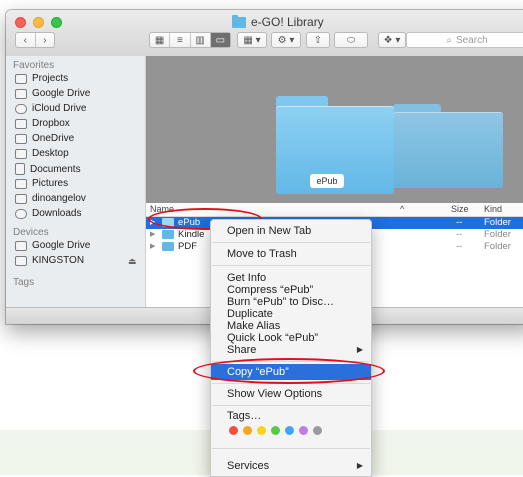 This screenshot has width=523, height=477. What do you see at coordinates (52, 93) in the screenshot?
I see `sidebar-item-google-drive: Google Drive` at bounding box center [52, 93].